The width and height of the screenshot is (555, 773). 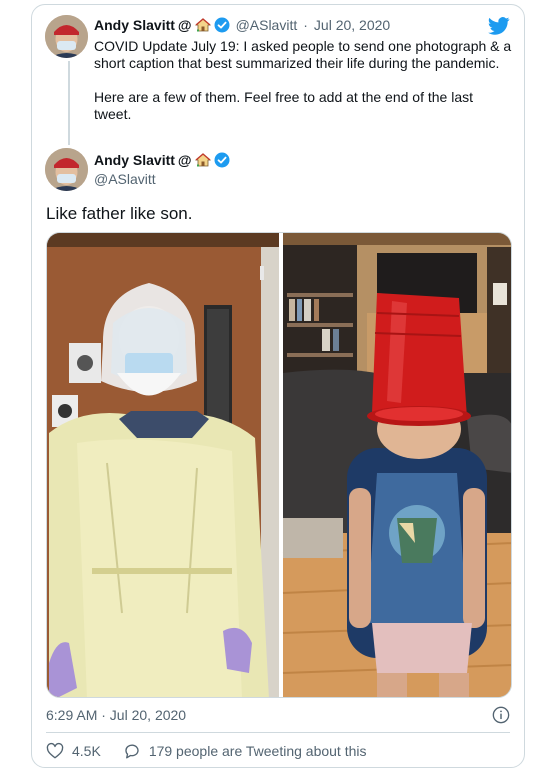 I want to click on tweet-caption: Like father like son., so click(x=119, y=213).